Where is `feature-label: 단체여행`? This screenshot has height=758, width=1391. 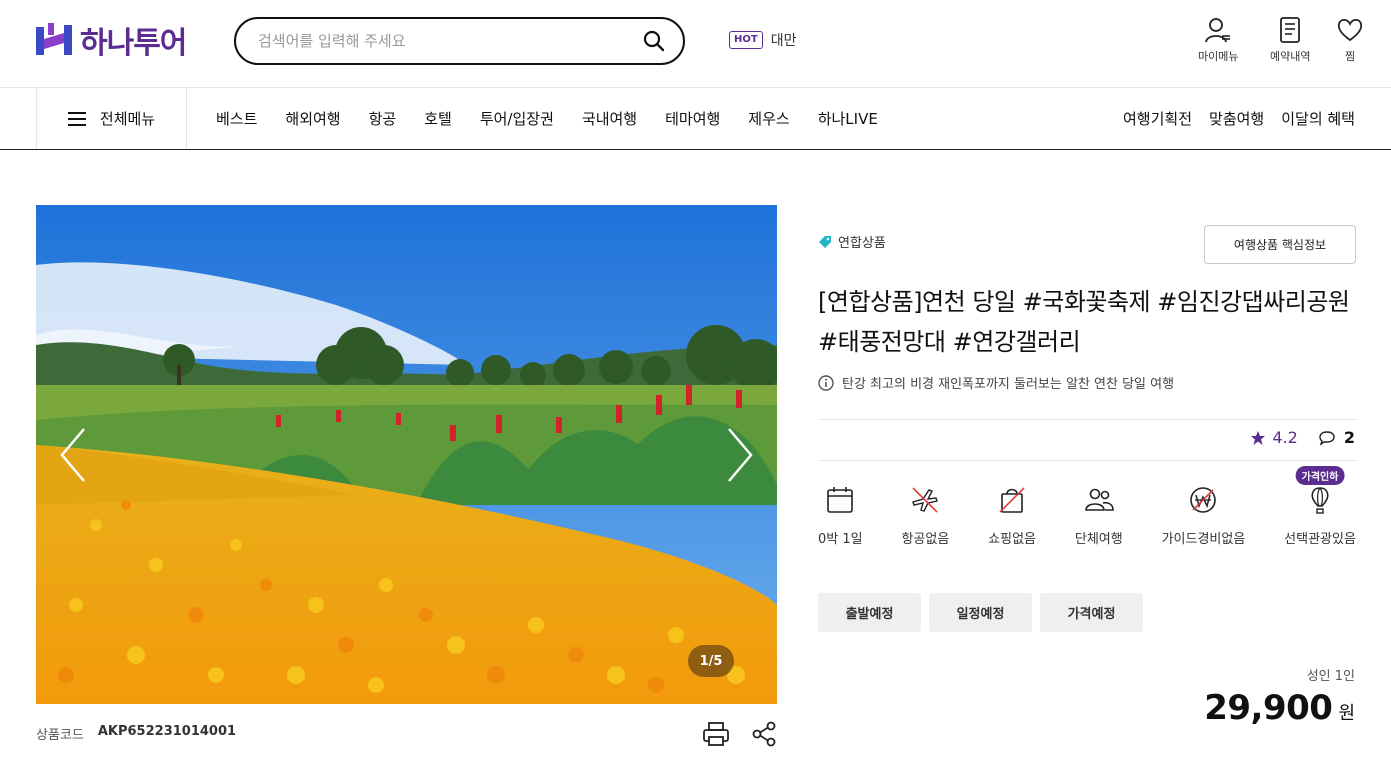 feature-label: 단체여행 is located at coordinates (1098, 539).